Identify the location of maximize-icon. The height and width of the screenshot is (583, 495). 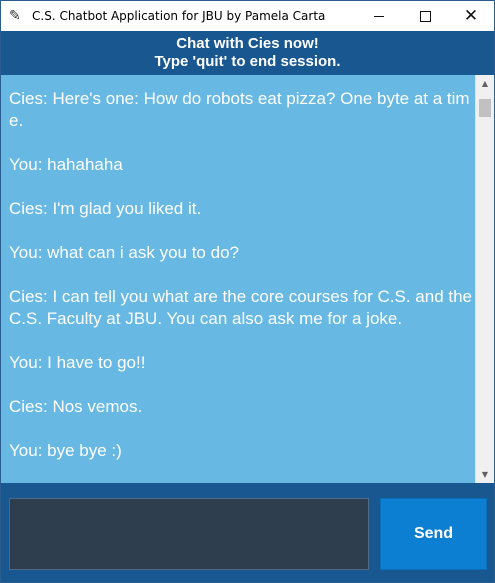
(425, 16).